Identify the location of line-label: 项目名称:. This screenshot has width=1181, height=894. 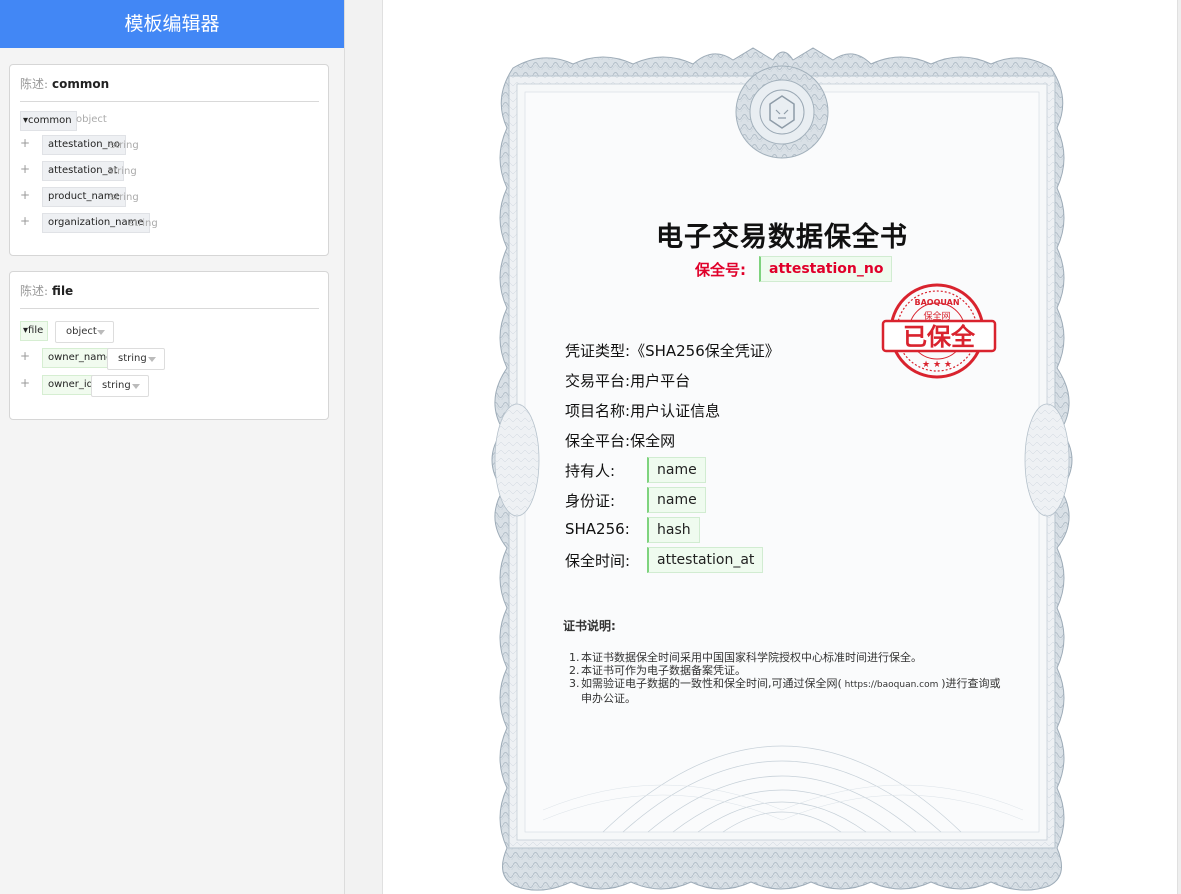
(598, 411).